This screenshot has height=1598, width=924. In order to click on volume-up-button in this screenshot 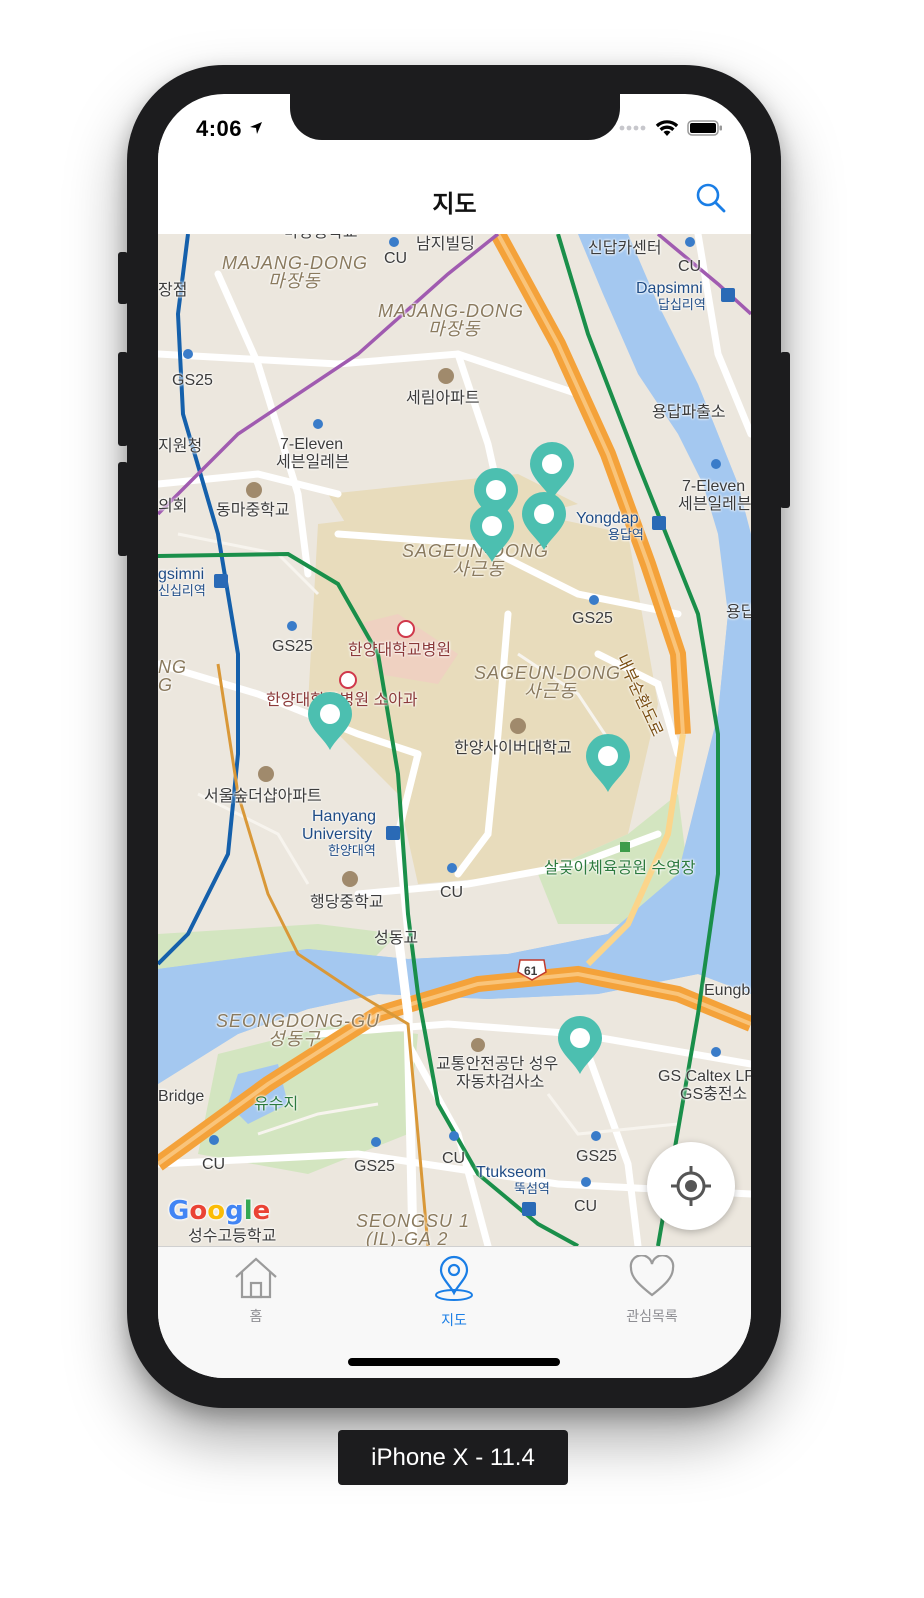, I will do `click(123, 399)`.